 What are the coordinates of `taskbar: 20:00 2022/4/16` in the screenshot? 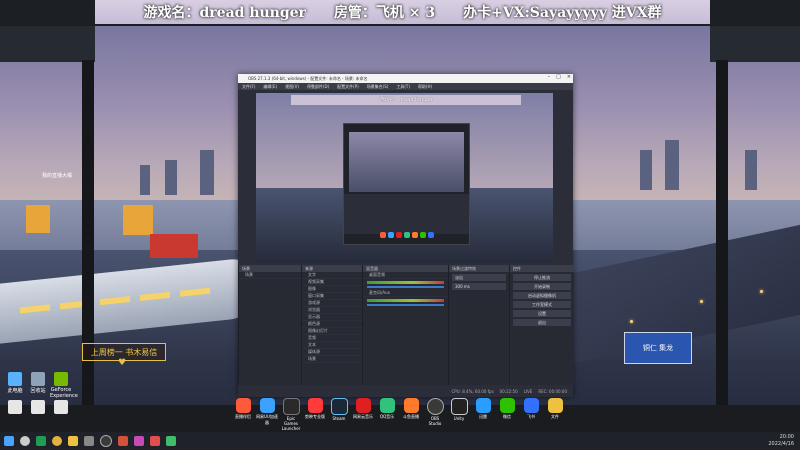 It's located at (400, 441).